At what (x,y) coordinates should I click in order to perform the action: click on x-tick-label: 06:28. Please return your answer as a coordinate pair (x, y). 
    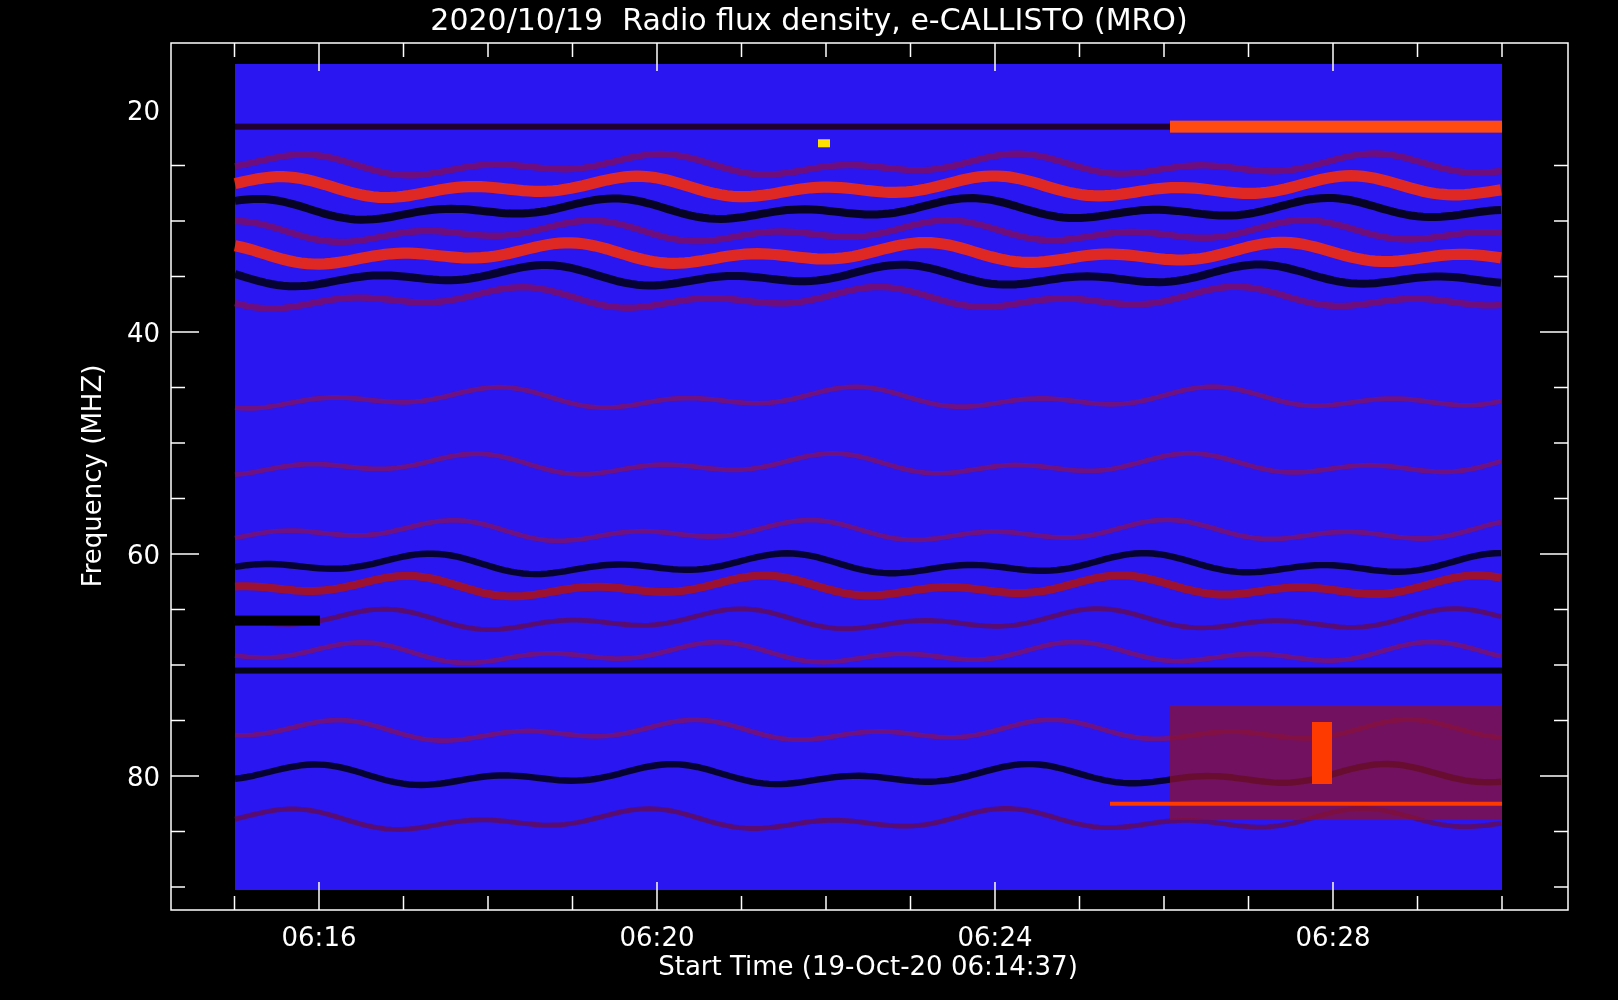
    Looking at the image, I should click on (1333, 937).